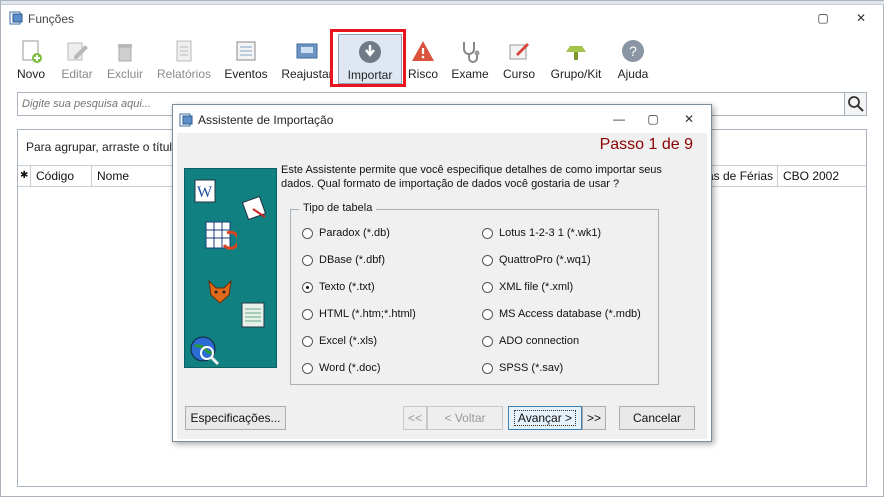 The height and width of the screenshot is (497, 884). I want to click on word-document-icon: W, so click(205, 191).